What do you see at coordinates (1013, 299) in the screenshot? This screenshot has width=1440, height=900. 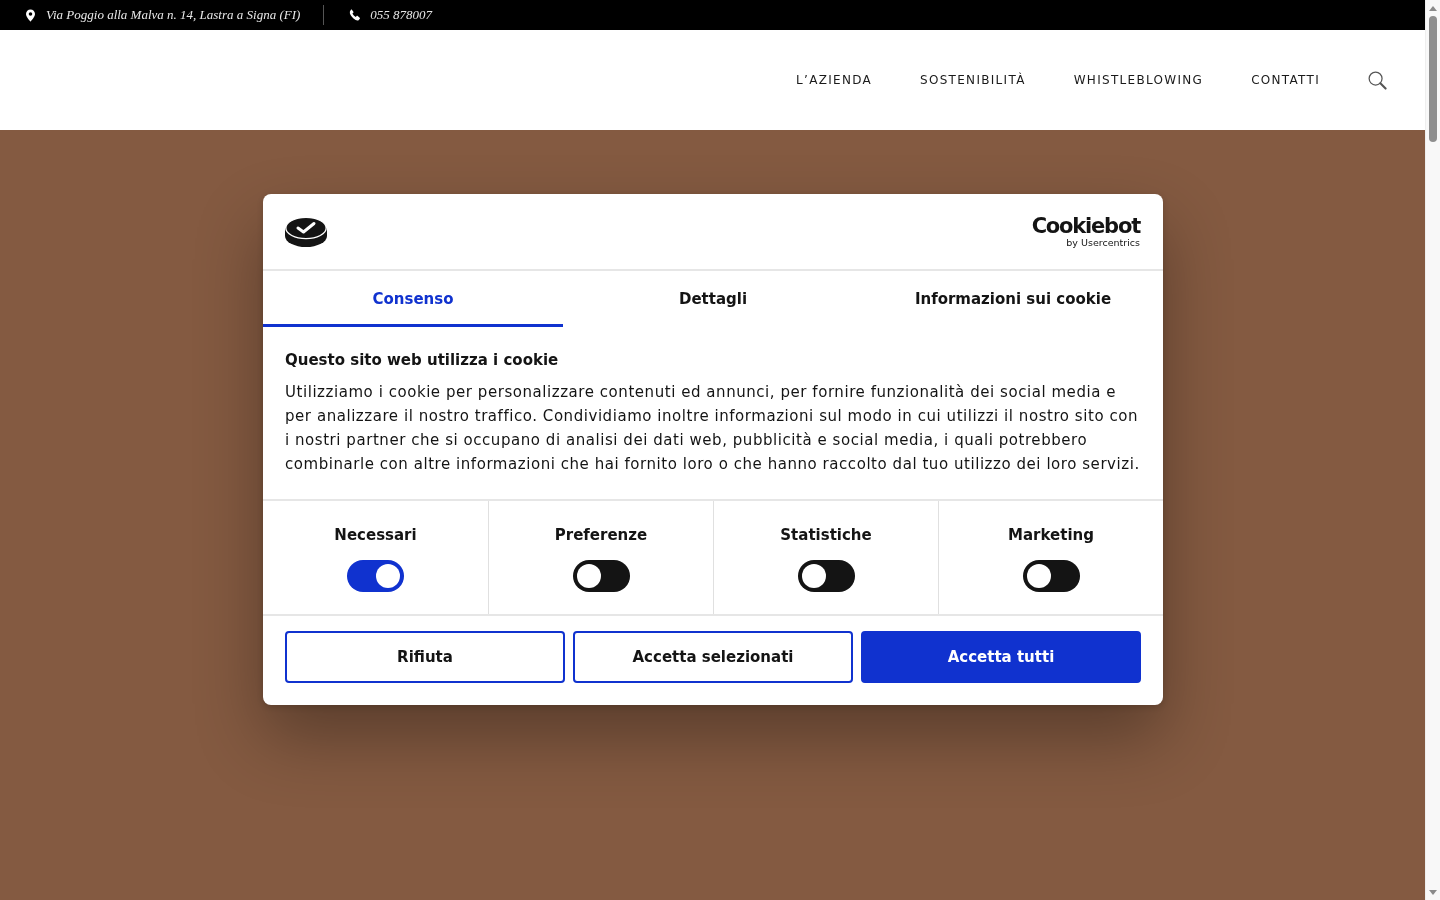 I see `tab: Informazioni sui cookie` at bounding box center [1013, 299].